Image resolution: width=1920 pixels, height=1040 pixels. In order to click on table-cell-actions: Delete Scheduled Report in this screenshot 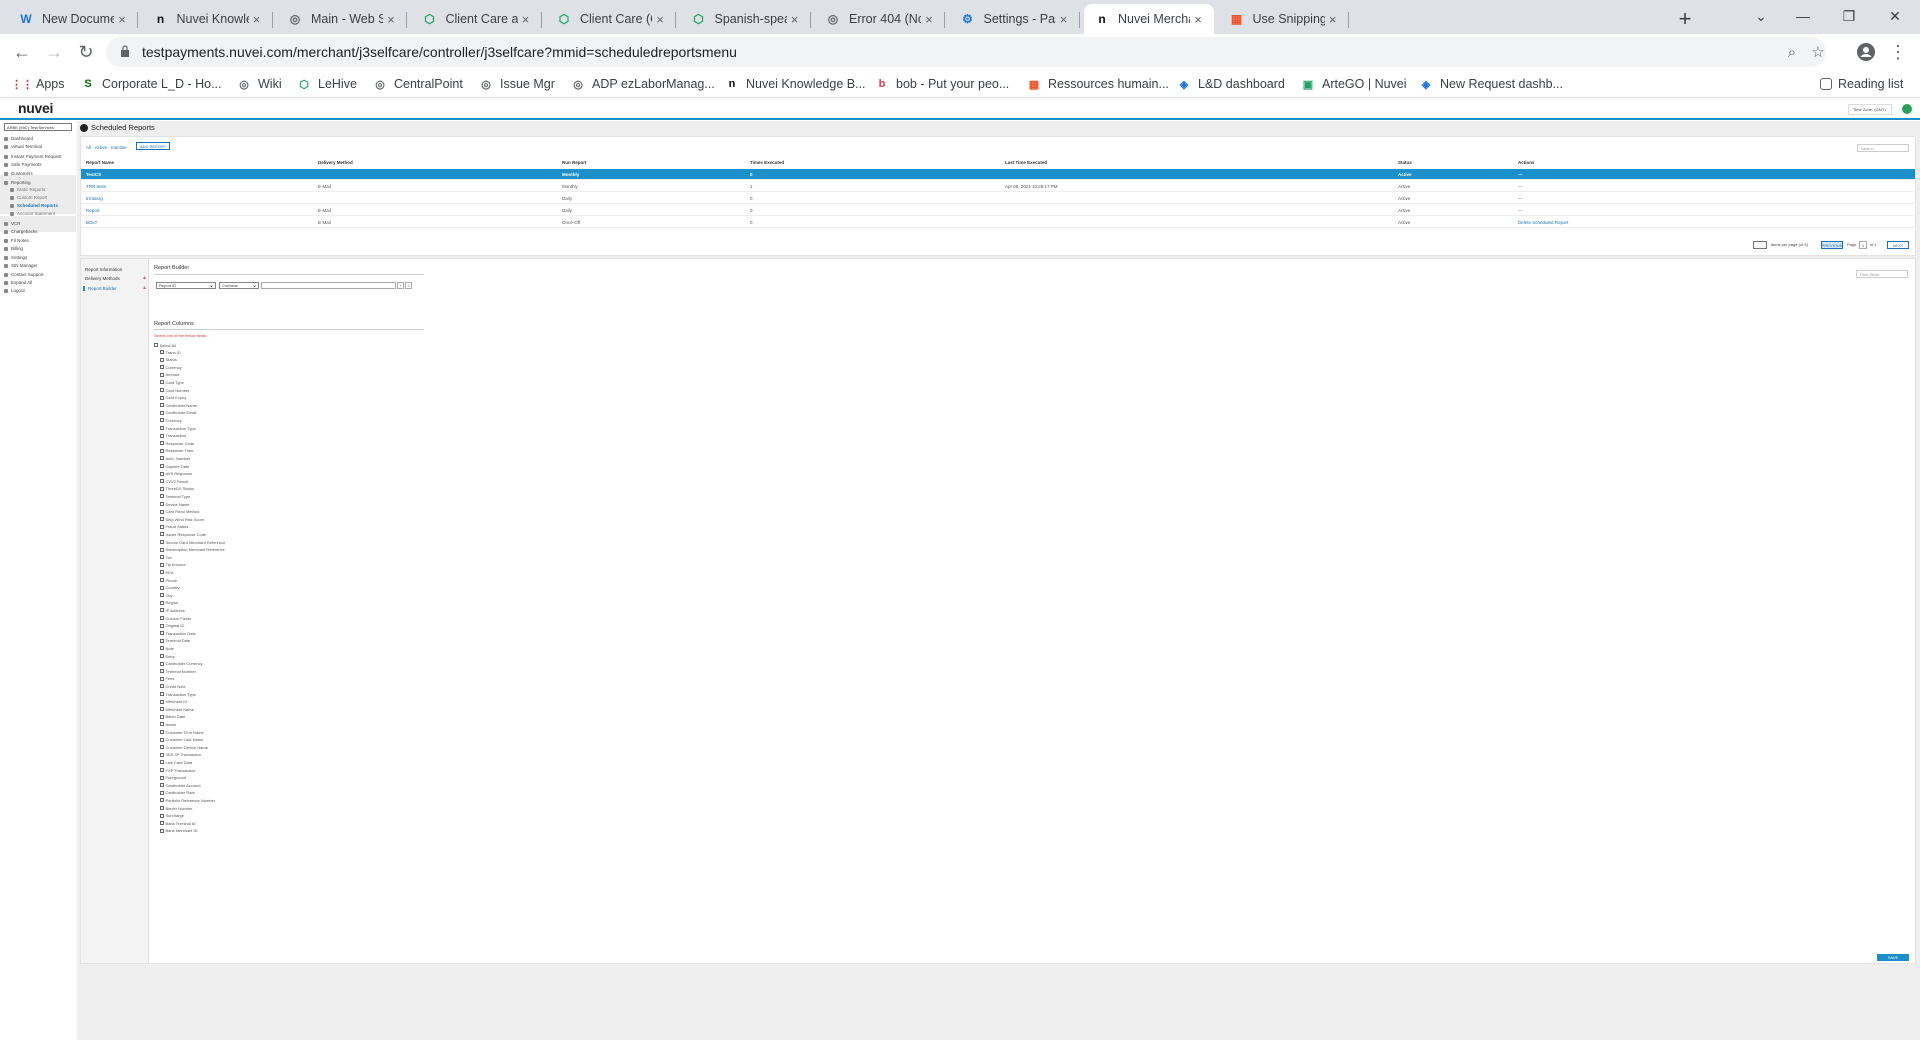, I will do `click(1543, 222)`.